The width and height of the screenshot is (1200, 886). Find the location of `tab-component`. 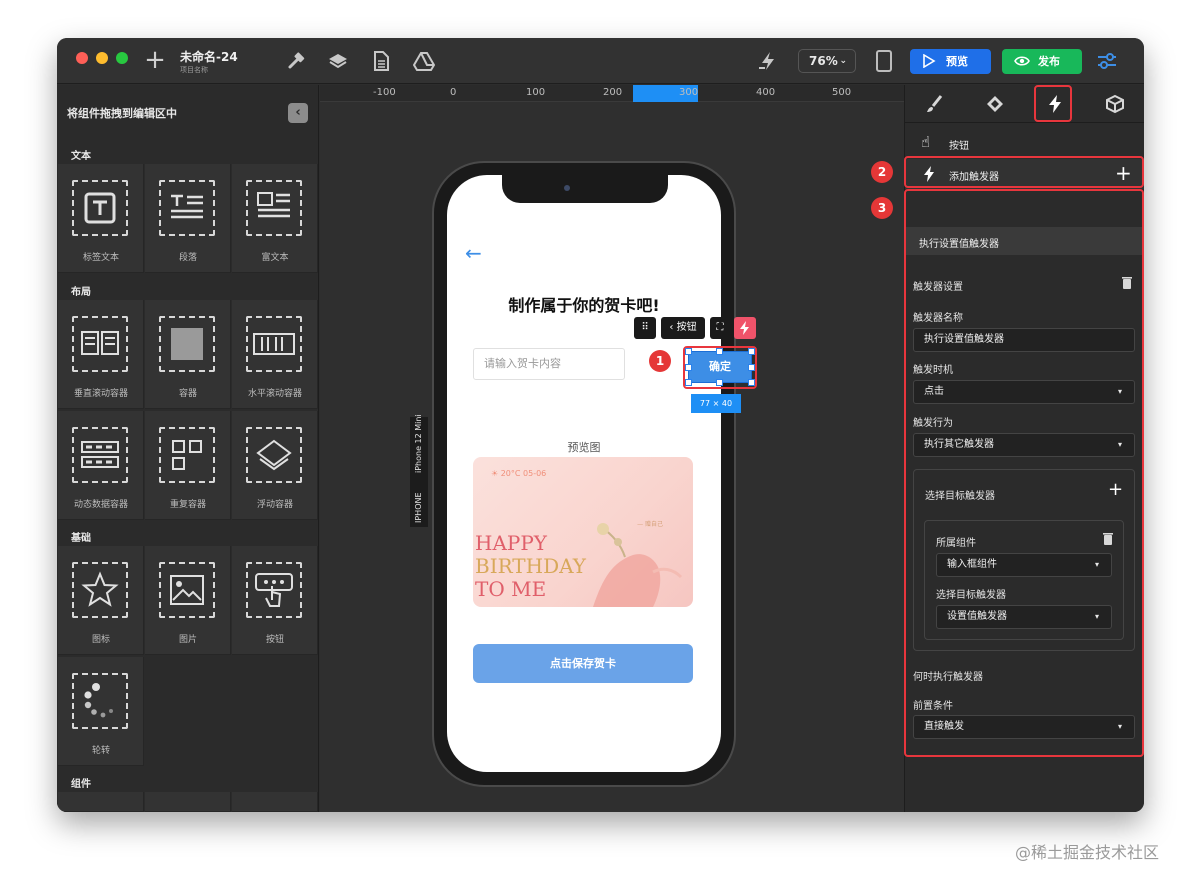

tab-component is located at coordinates (995, 104).